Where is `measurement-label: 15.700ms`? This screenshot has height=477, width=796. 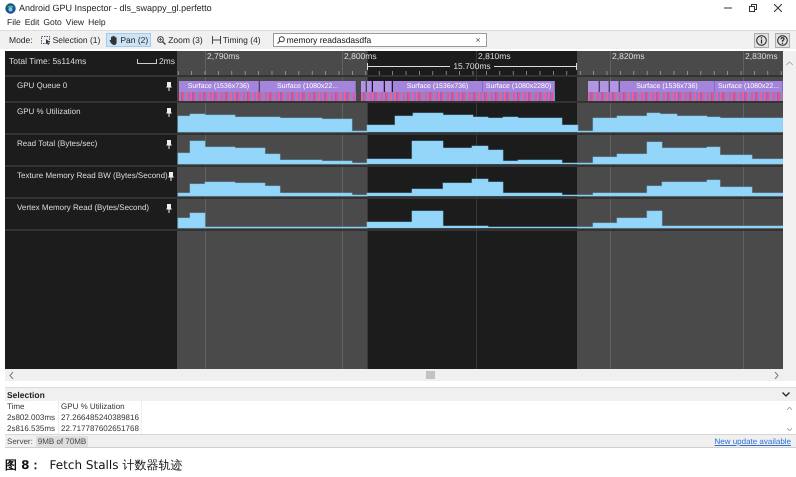 measurement-label: 15.700ms is located at coordinates (472, 66).